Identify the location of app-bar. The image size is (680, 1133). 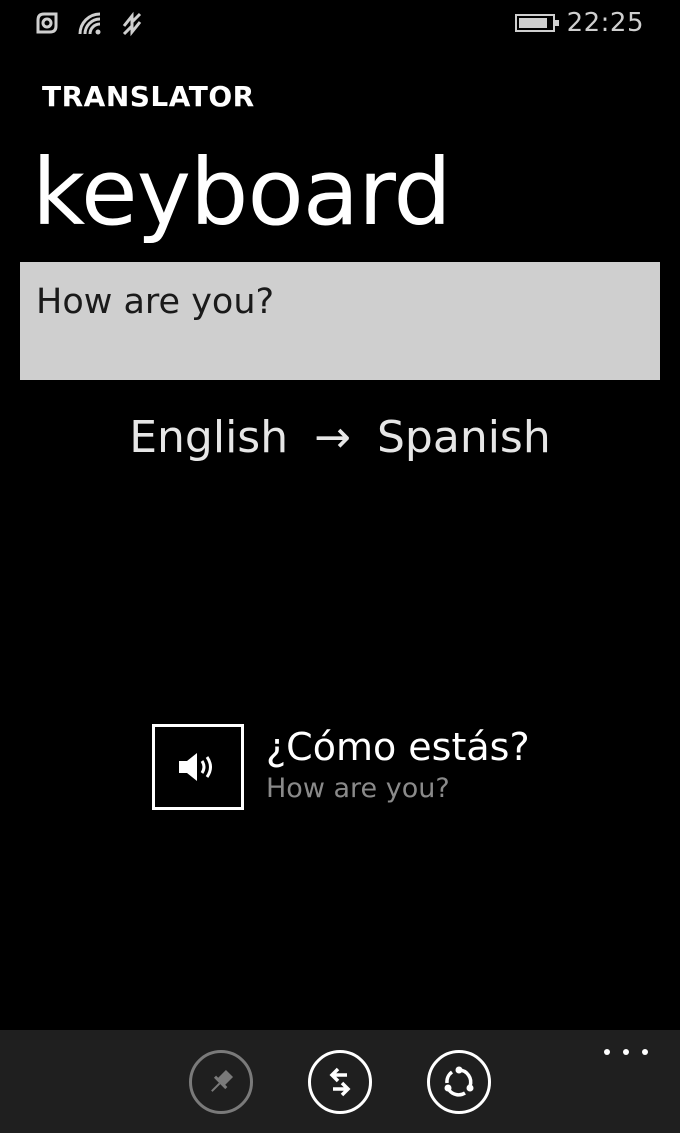
(340, 1081).